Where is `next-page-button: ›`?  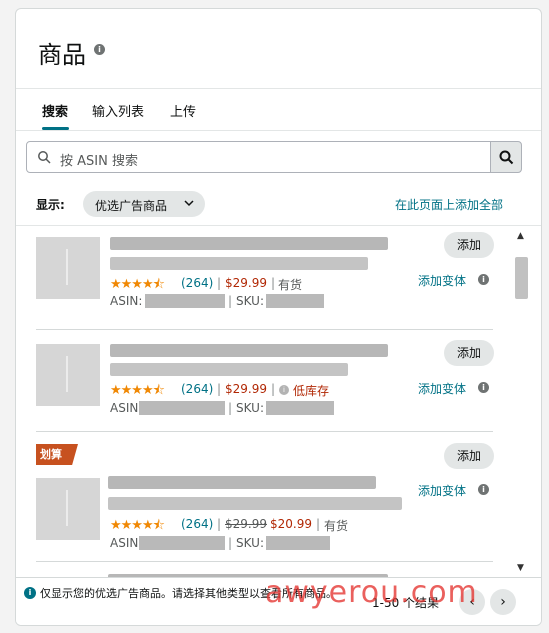 next-page-button: › is located at coordinates (503, 602).